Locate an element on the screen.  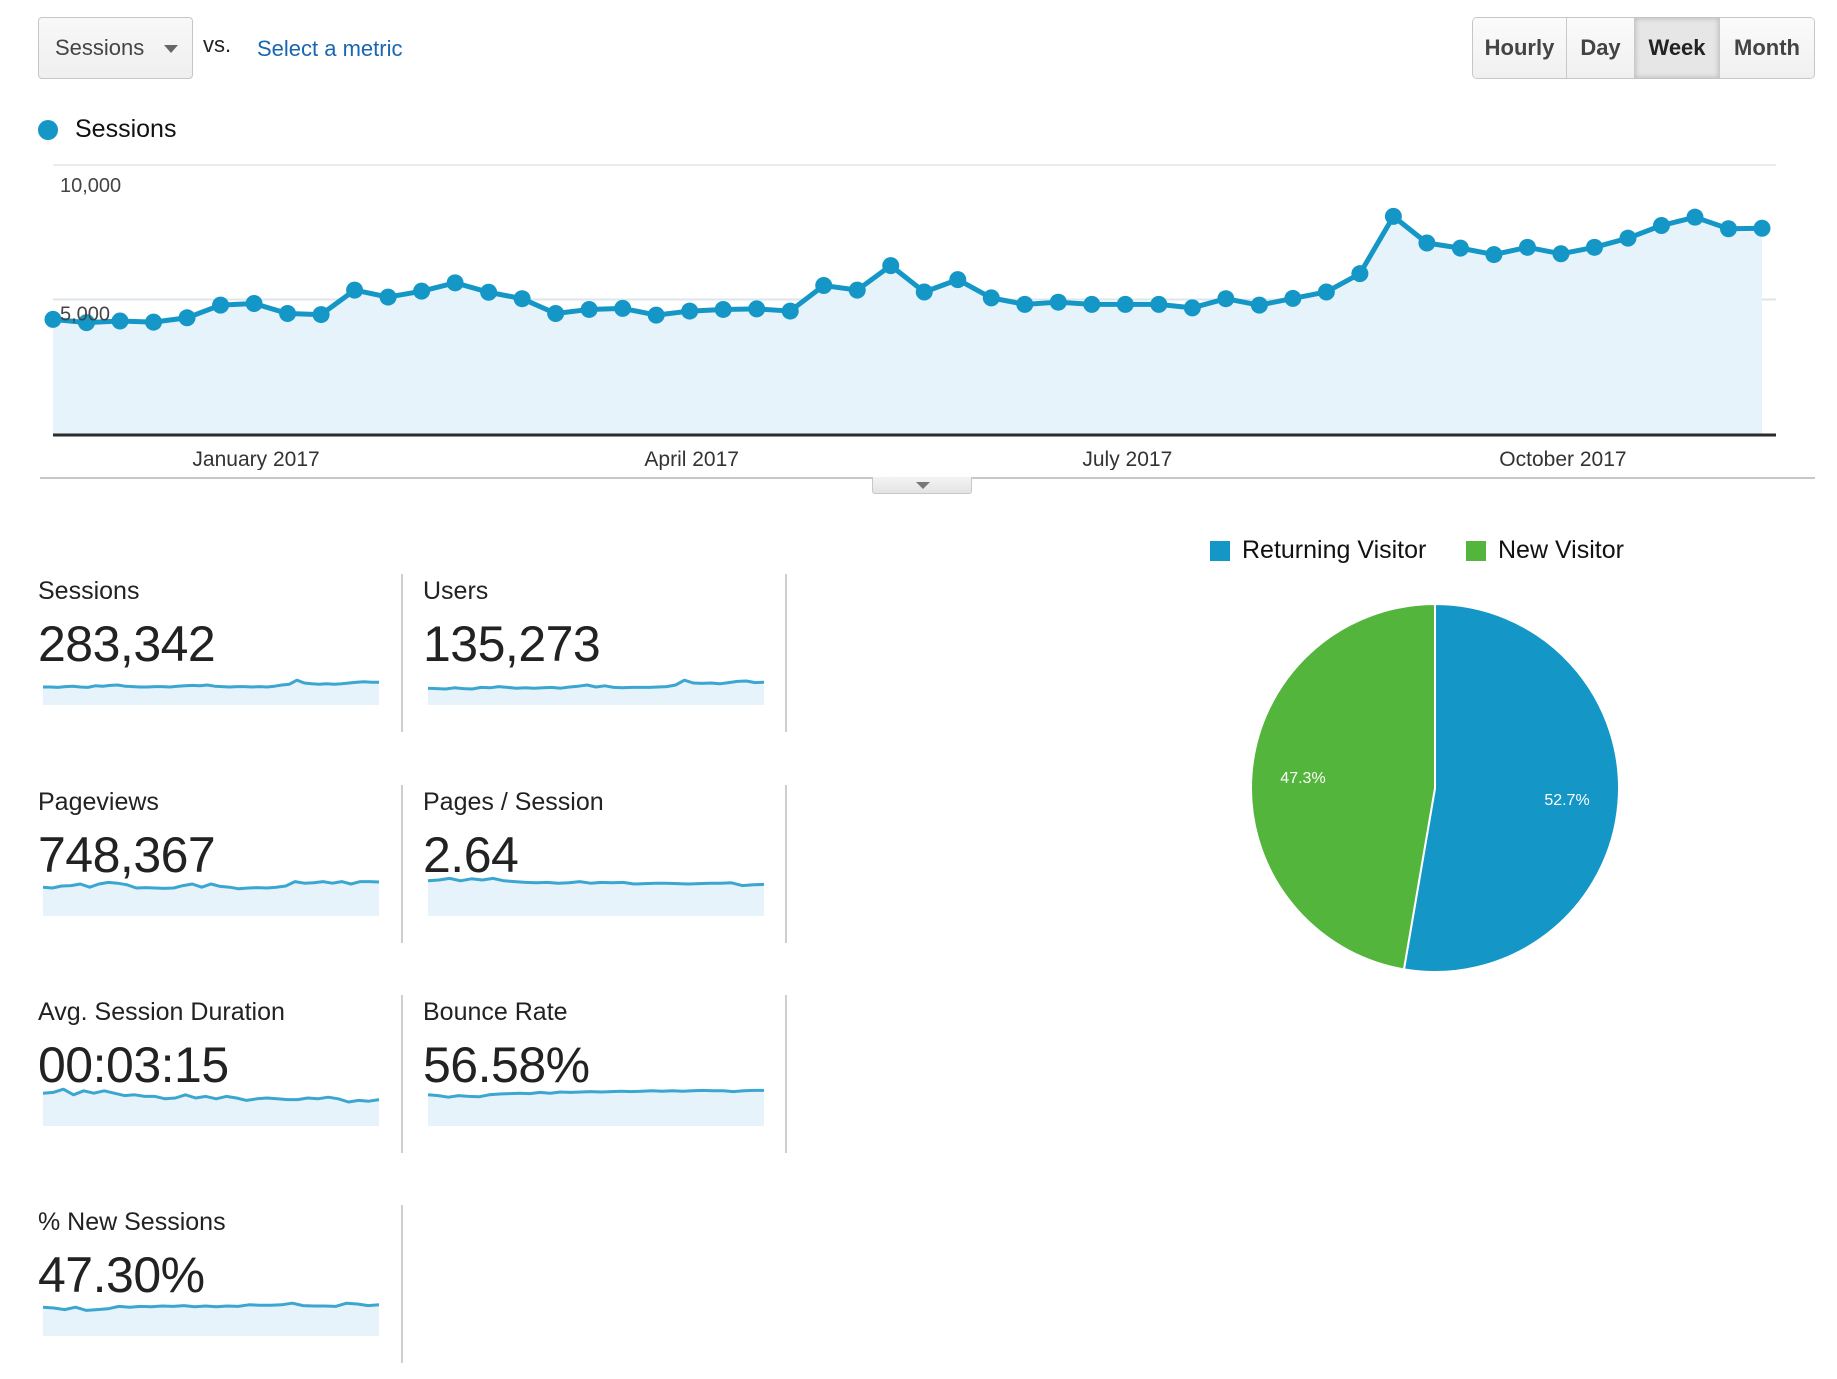
metric-tile: Pages / Session 2.64 is located at coordinates (614, 868).